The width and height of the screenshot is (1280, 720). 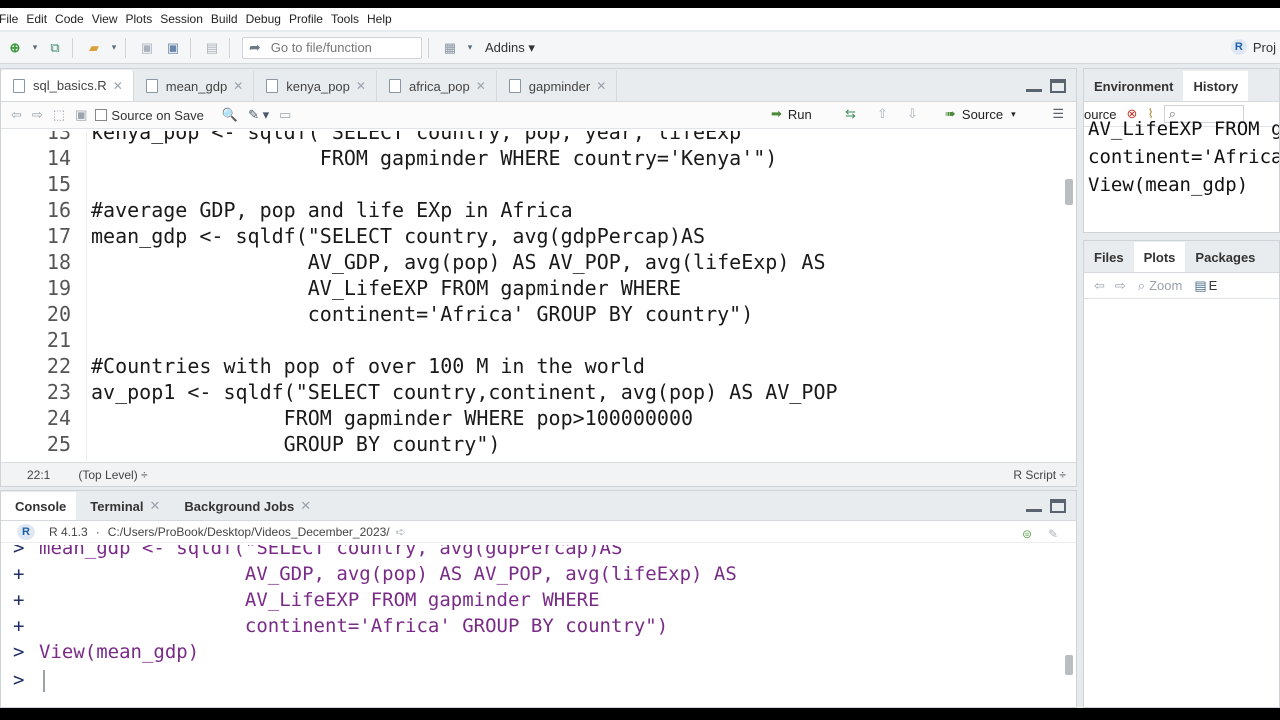 I want to click on file-type-selector: R Script ÷, so click(x=1039, y=475).